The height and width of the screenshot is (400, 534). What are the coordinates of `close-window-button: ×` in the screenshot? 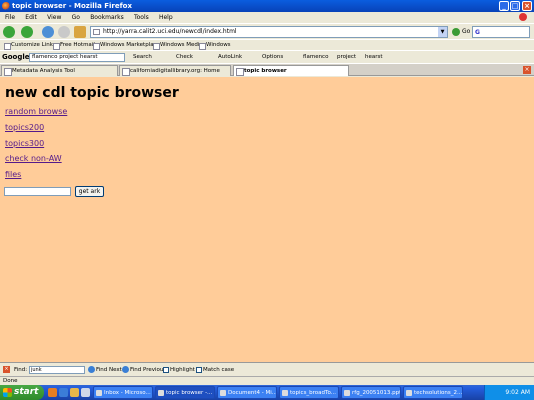 It's located at (527, 6).